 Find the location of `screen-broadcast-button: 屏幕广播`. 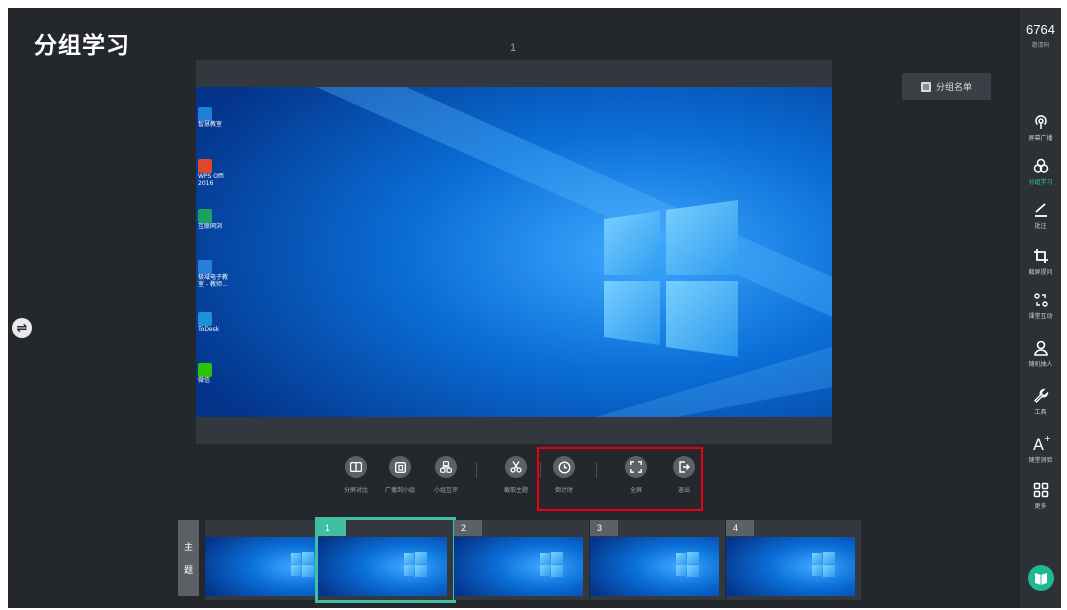

screen-broadcast-button: 屏幕广播 is located at coordinates (1040, 128).